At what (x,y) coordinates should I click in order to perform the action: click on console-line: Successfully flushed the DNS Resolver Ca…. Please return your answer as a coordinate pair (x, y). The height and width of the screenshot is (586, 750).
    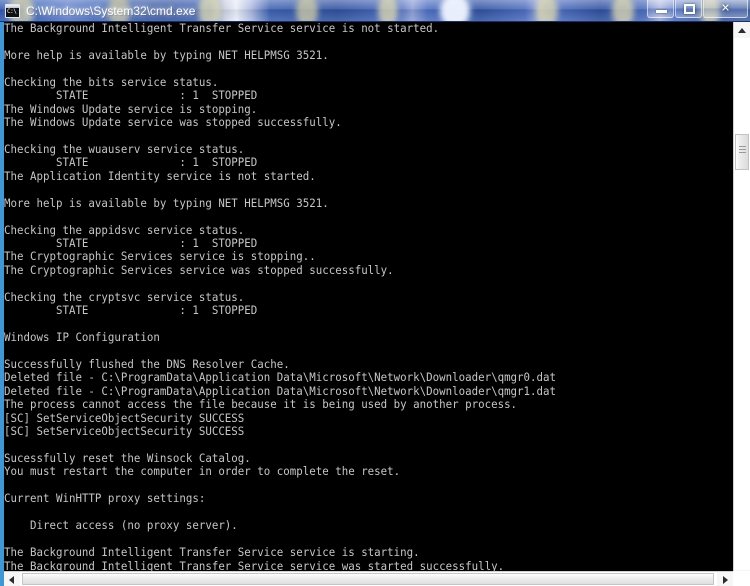
    Looking at the image, I should click on (147, 363).